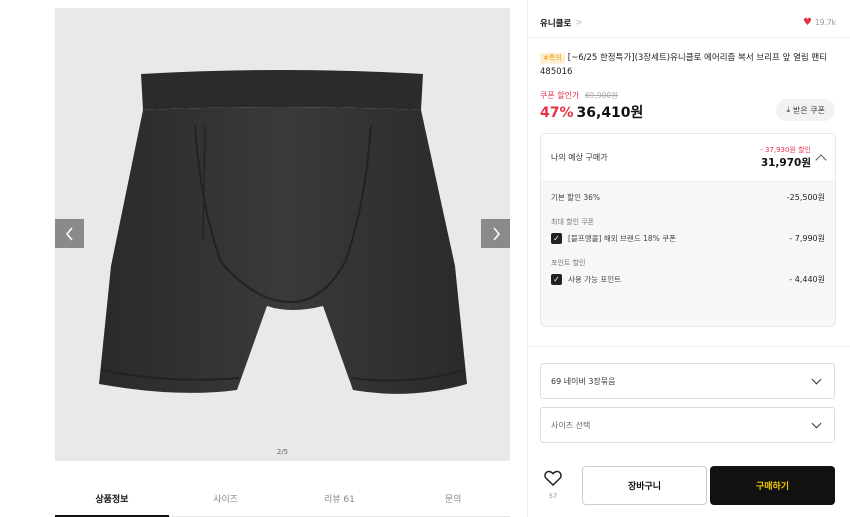 This screenshot has width=850, height=517. What do you see at coordinates (788, 109) in the screenshot?
I see `download-icon: ⤓` at bounding box center [788, 109].